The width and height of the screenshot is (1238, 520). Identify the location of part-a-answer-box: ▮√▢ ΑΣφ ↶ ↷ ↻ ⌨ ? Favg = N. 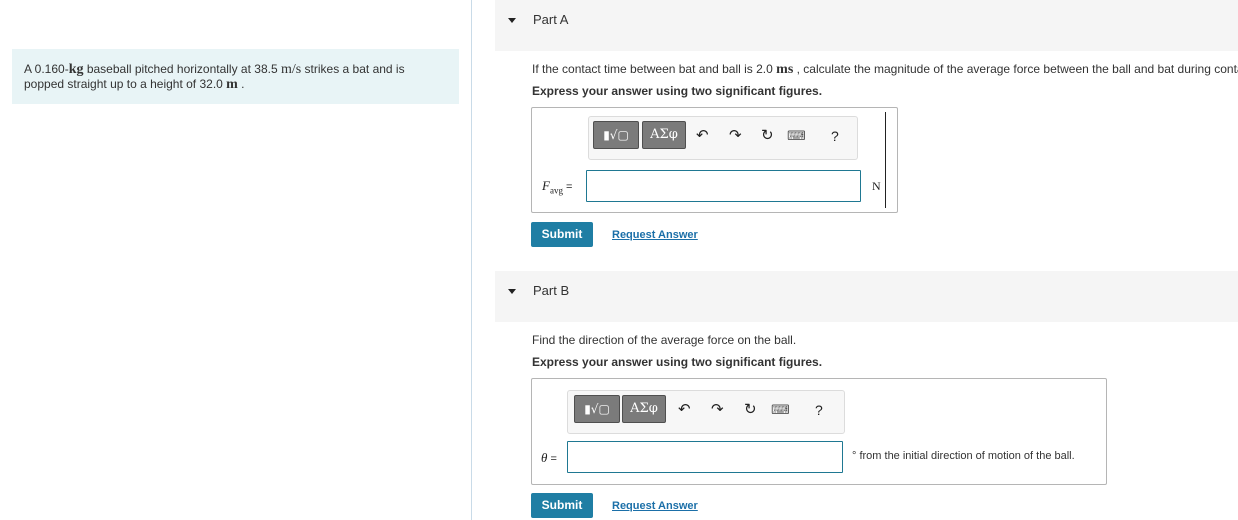
(714, 160).